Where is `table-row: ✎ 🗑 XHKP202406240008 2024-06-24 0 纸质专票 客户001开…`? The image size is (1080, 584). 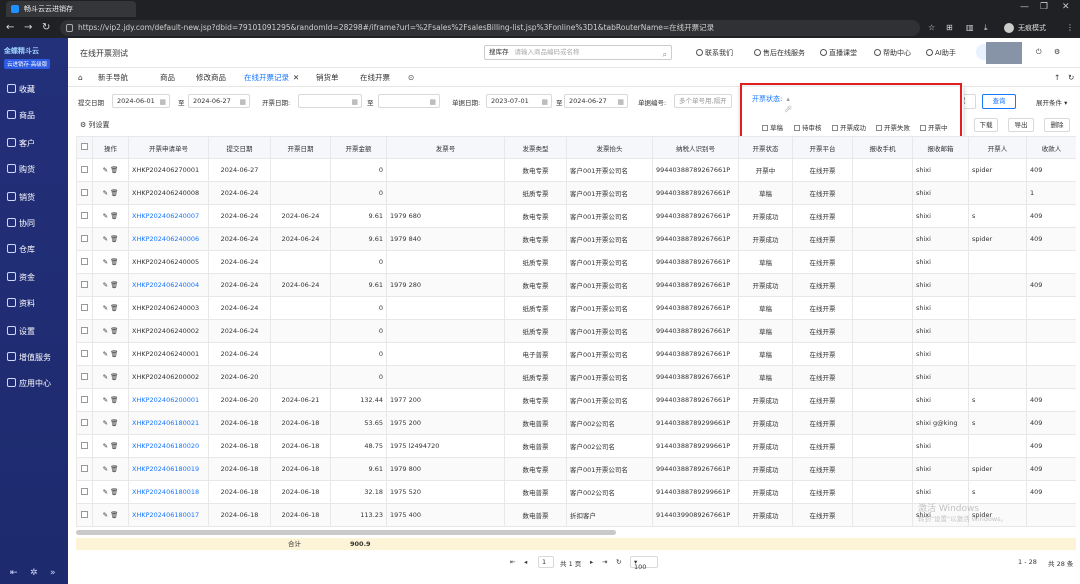 table-row: ✎ 🗑 XHKP202406240008 2024-06-24 0 纸质专票 客户001开… is located at coordinates (576, 193).